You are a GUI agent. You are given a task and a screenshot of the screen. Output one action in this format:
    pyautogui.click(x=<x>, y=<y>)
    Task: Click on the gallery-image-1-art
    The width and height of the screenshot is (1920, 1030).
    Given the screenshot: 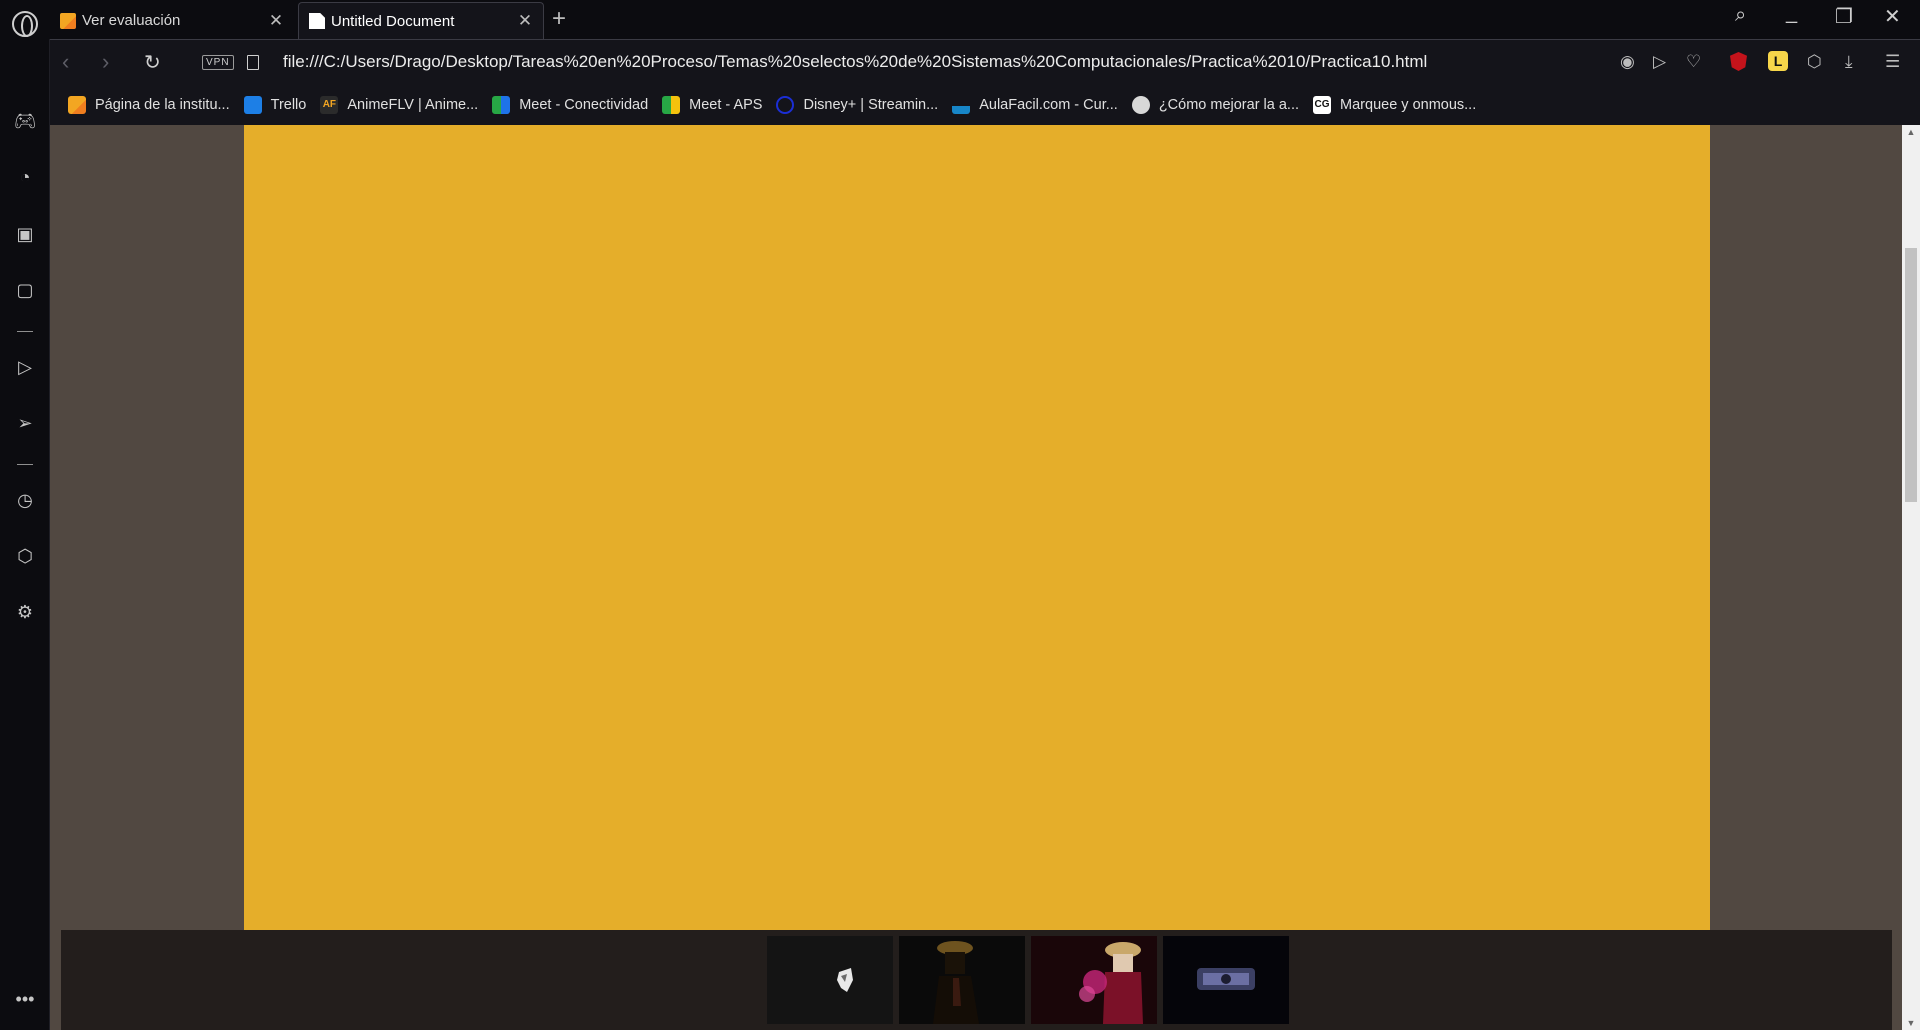 What is the action you would take?
    pyautogui.click(x=830, y=980)
    